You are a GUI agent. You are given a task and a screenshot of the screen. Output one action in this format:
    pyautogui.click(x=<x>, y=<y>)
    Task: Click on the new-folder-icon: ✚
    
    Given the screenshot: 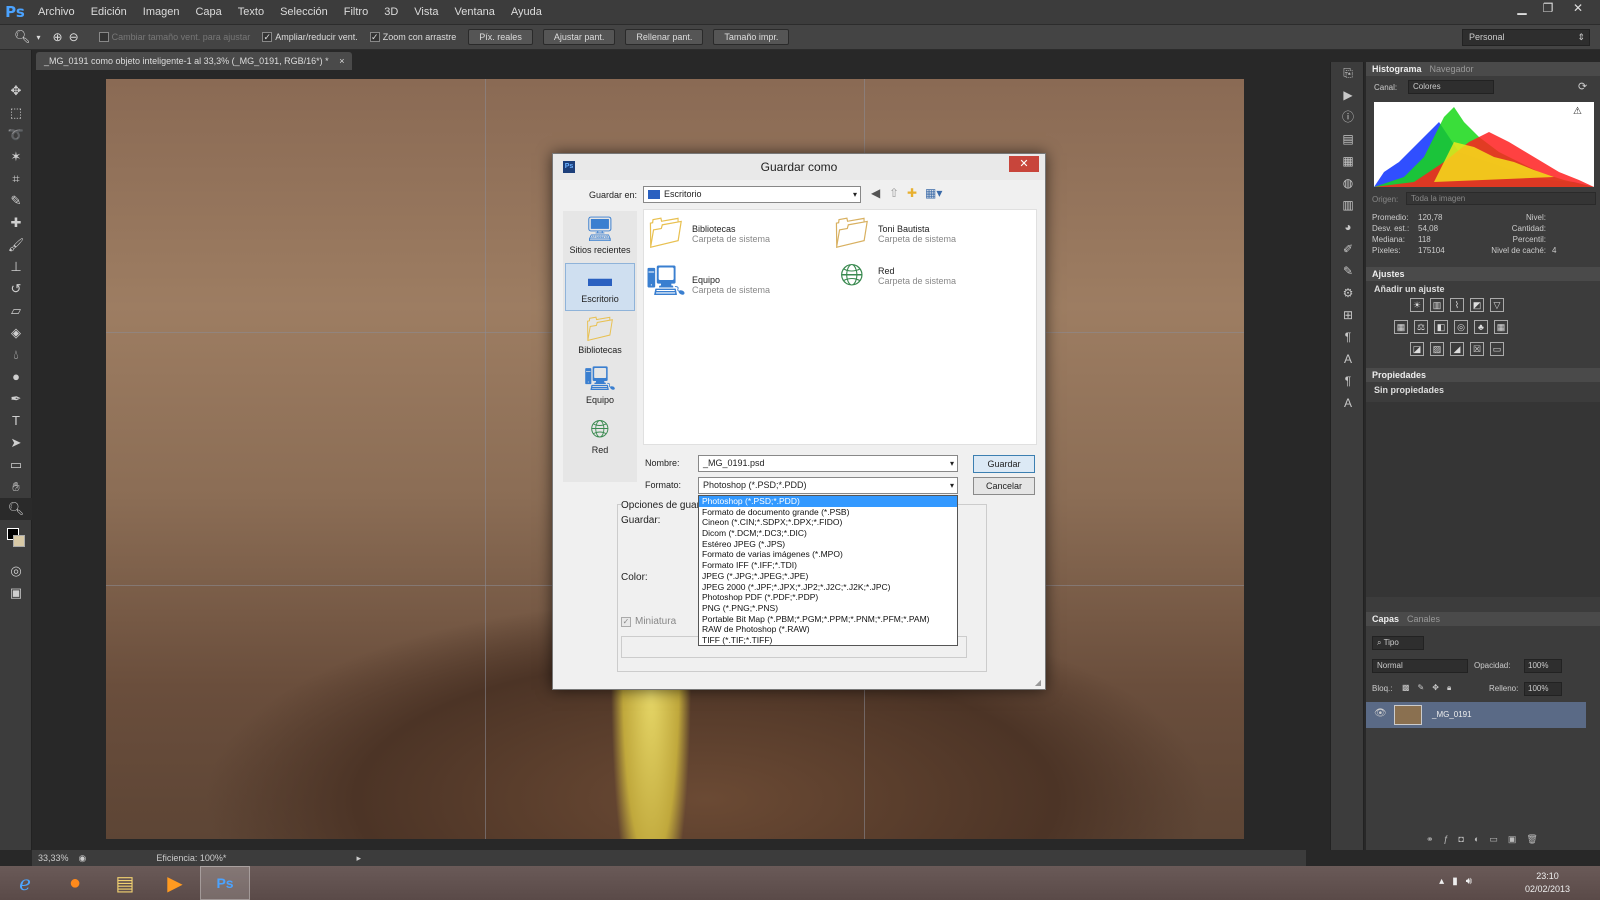 What is the action you would take?
    pyautogui.click(x=912, y=193)
    